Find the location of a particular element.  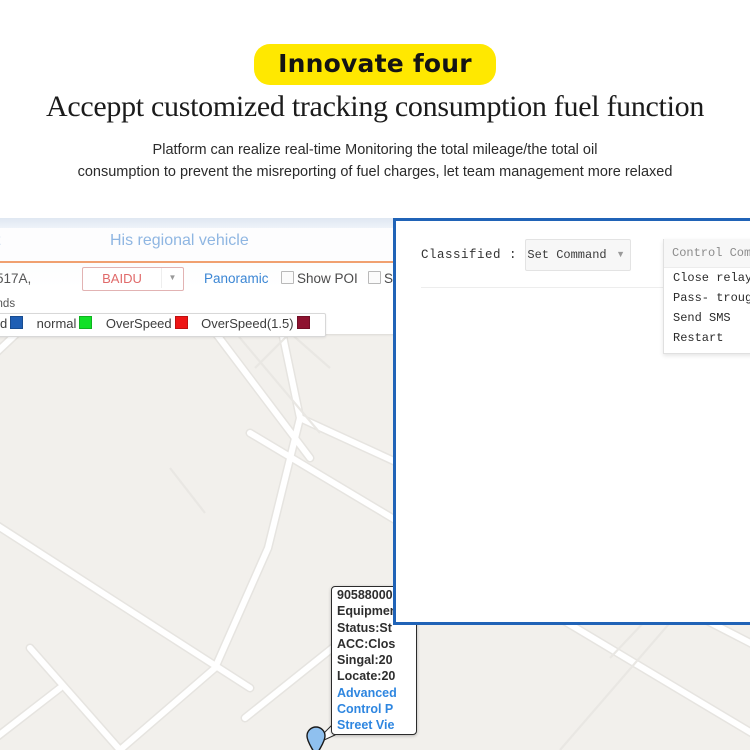

legend-swatch-normal is located at coordinates (86, 322).